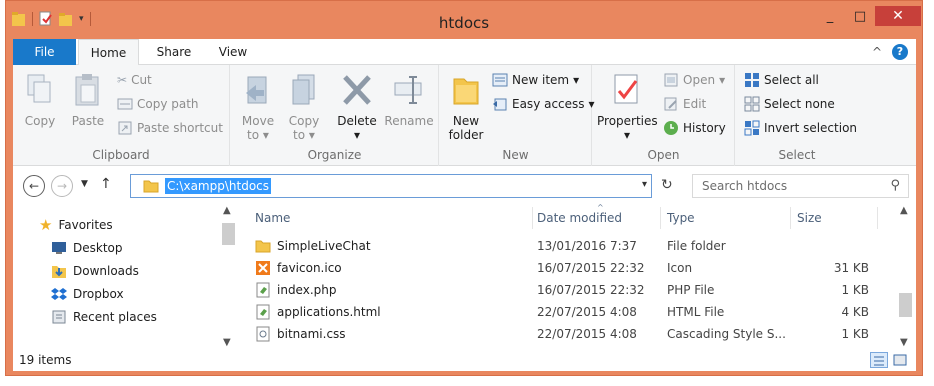 The height and width of the screenshot is (386, 934). I want to click on up-arrow-icon: ↑, so click(106, 184).